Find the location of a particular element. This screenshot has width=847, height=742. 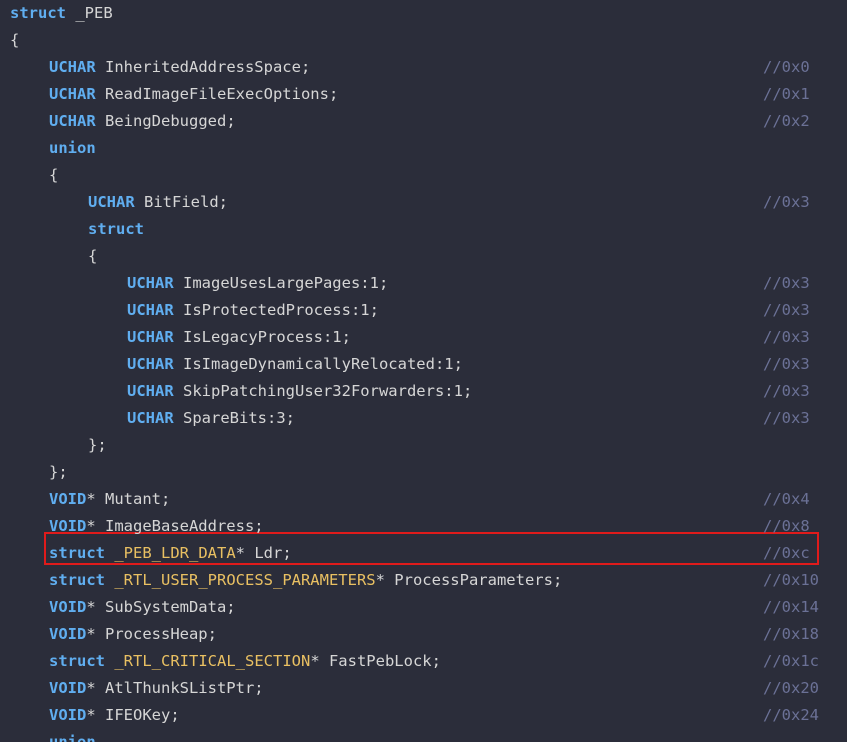

type-name-token: _RTL_CRITICAL_SECTION is located at coordinates (212, 661).